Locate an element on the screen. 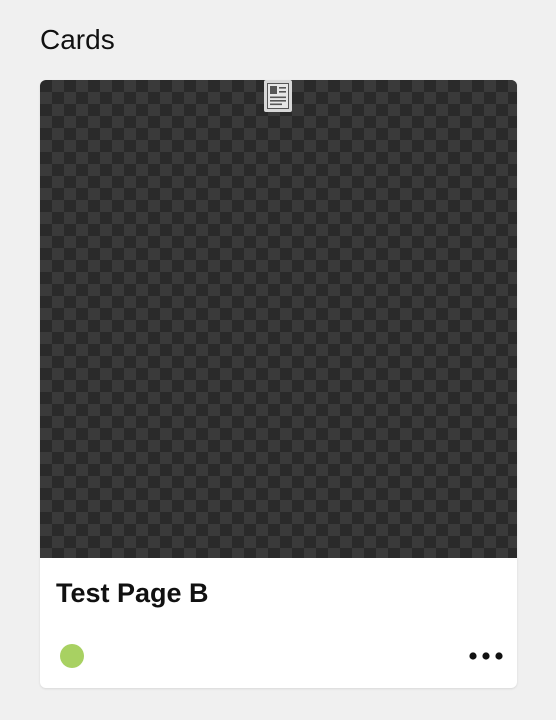  more-horizontal-icon is located at coordinates (486, 656).